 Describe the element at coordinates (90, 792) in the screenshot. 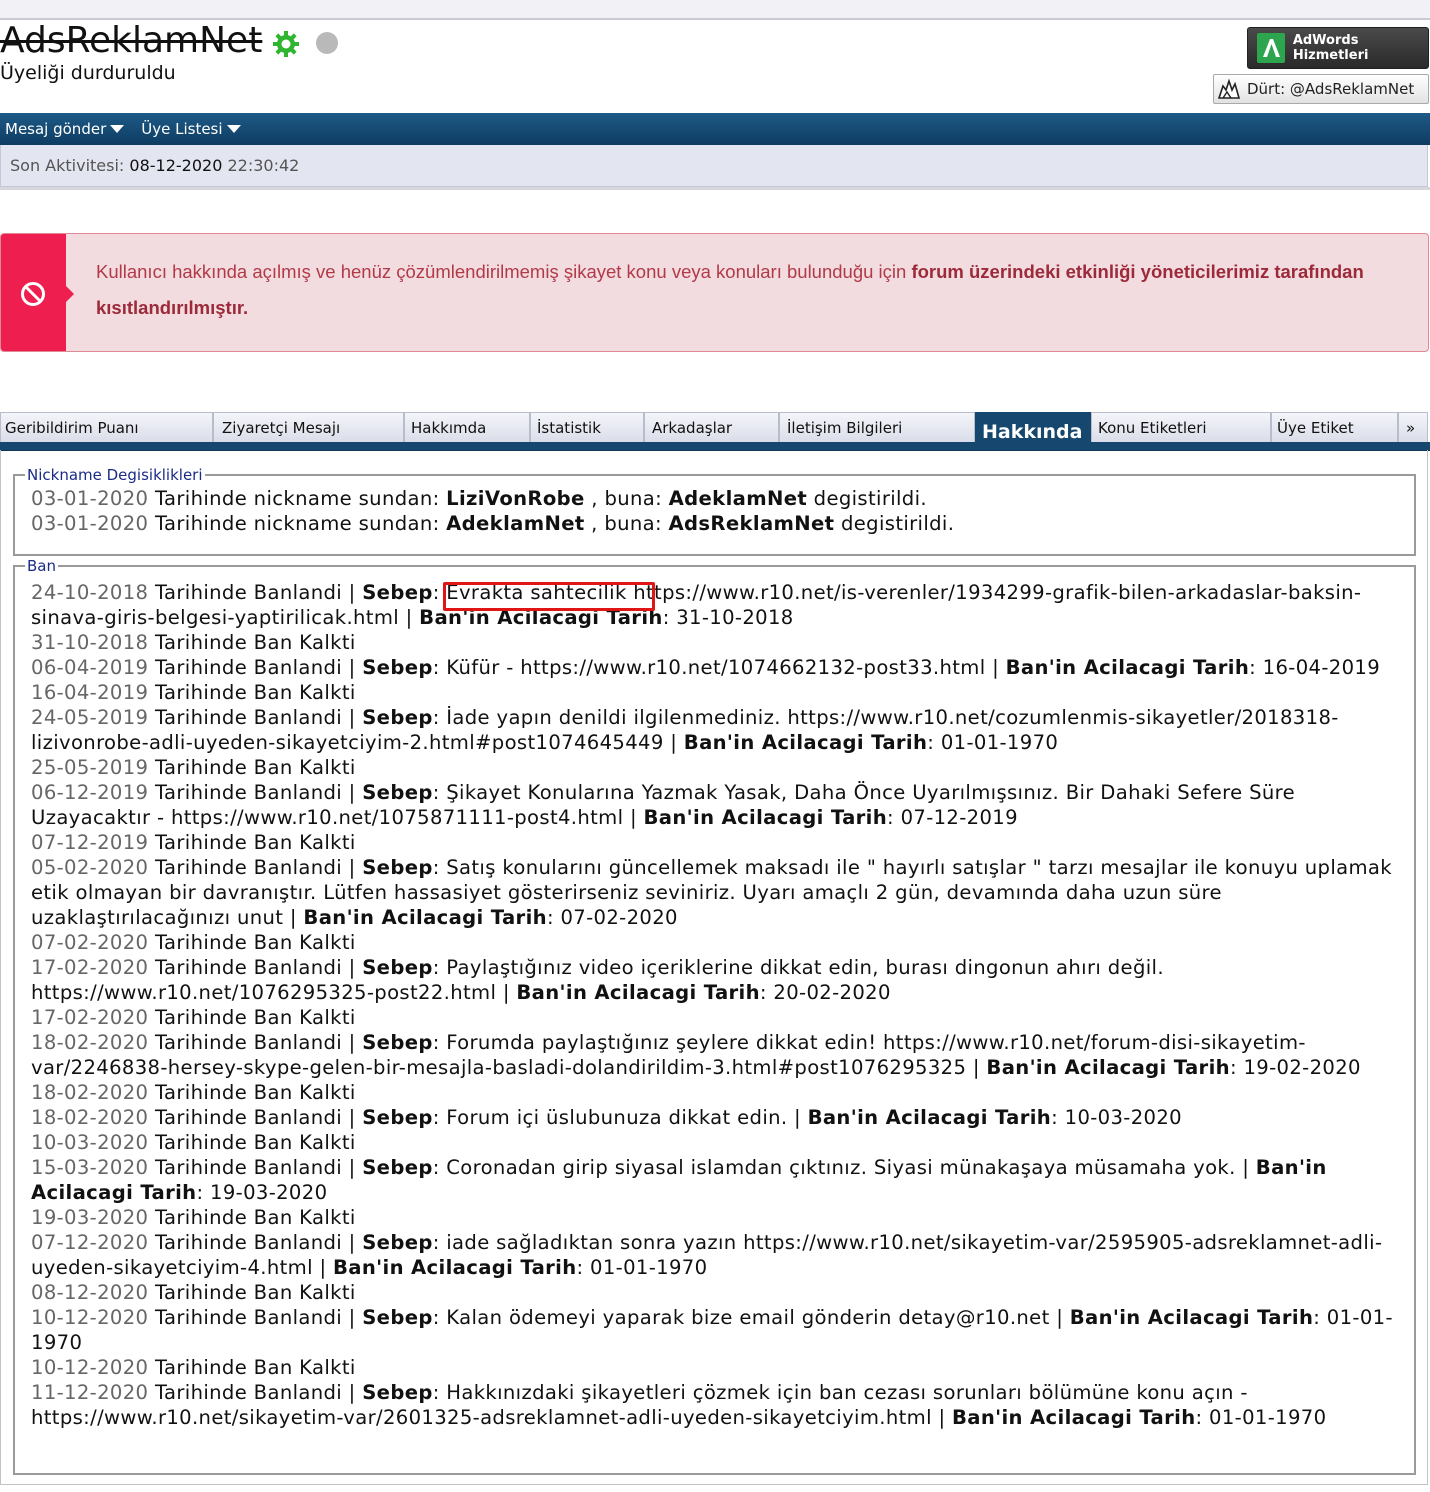

I see `ban-date: 06-12-2019` at that location.